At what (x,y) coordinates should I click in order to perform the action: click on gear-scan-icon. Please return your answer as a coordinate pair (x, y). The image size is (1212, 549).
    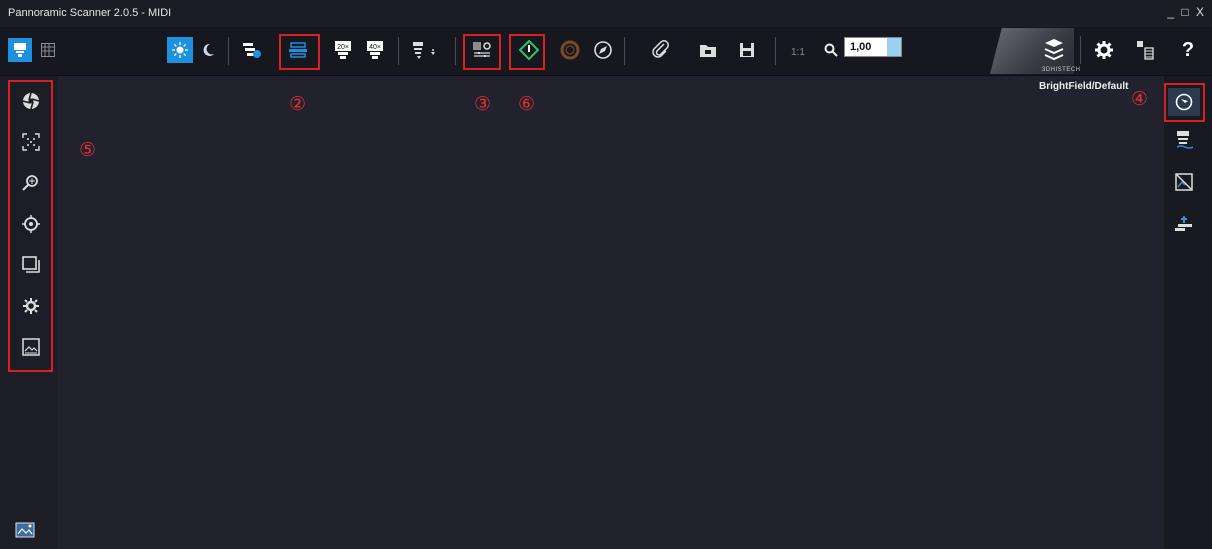
    Looking at the image, I should click on (31, 306).